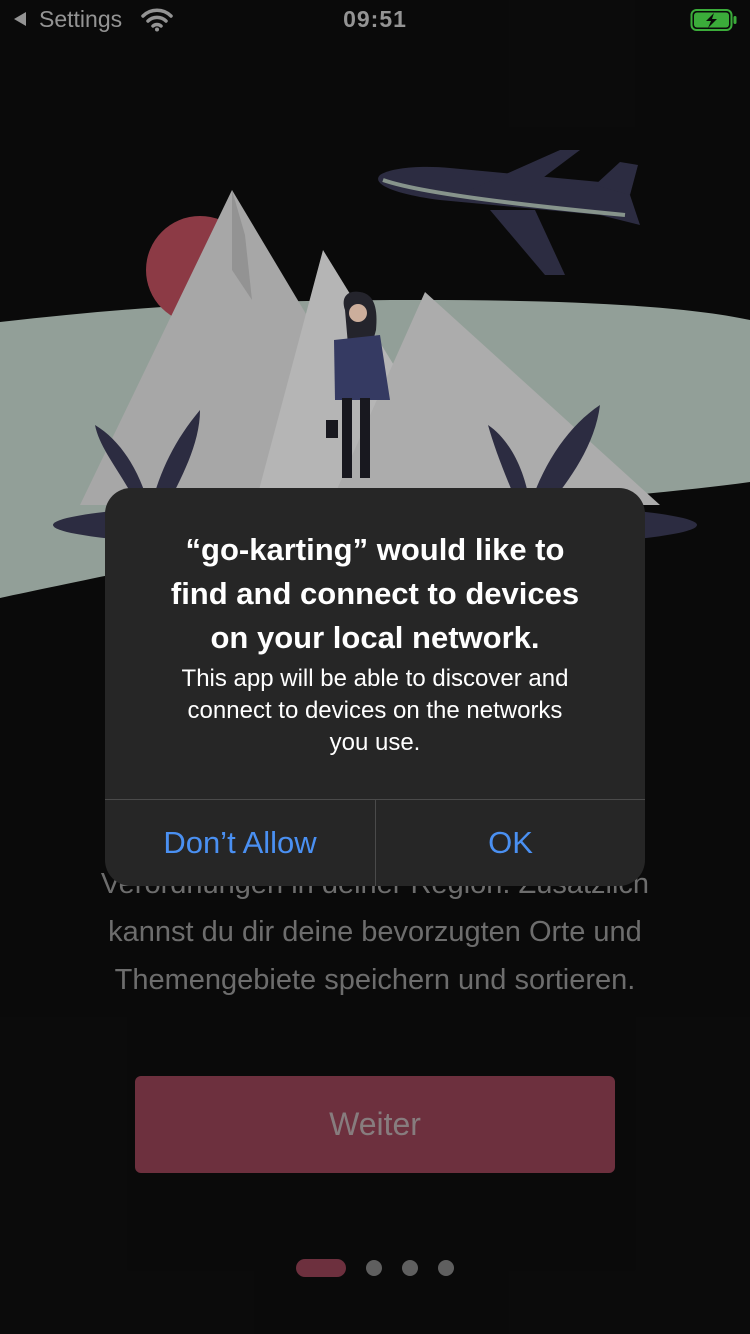 The image size is (750, 1334). I want to click on alert-message-line: you use., so click(375, 742).